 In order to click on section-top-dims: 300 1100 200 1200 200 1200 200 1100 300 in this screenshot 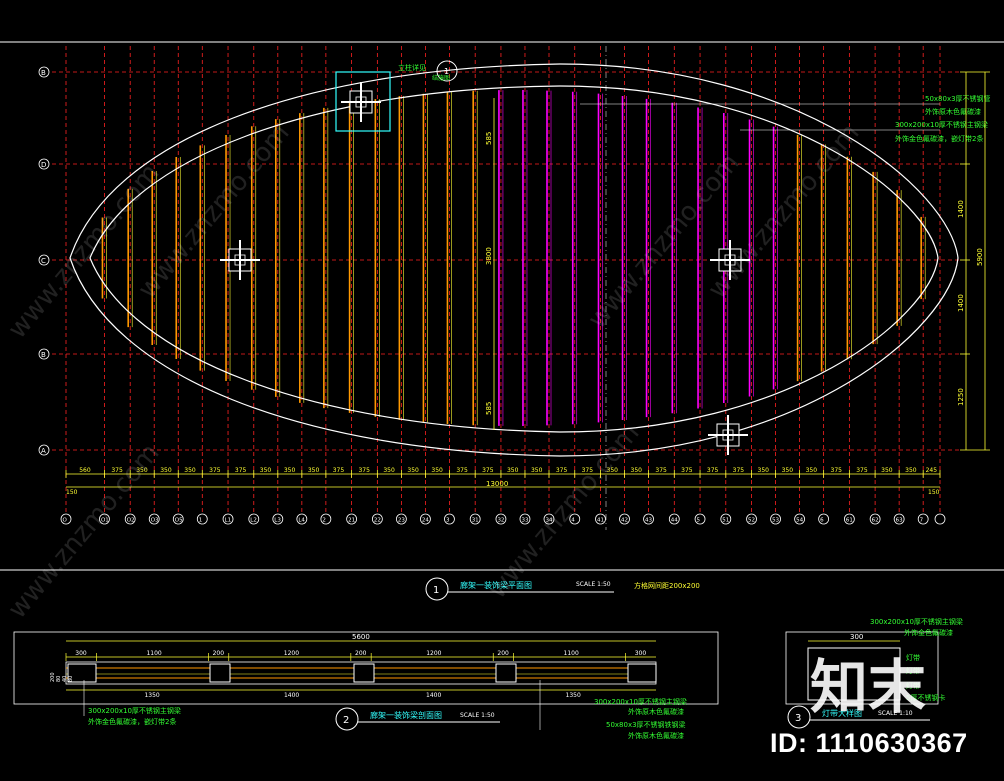, I will do `click(355, 655)`.